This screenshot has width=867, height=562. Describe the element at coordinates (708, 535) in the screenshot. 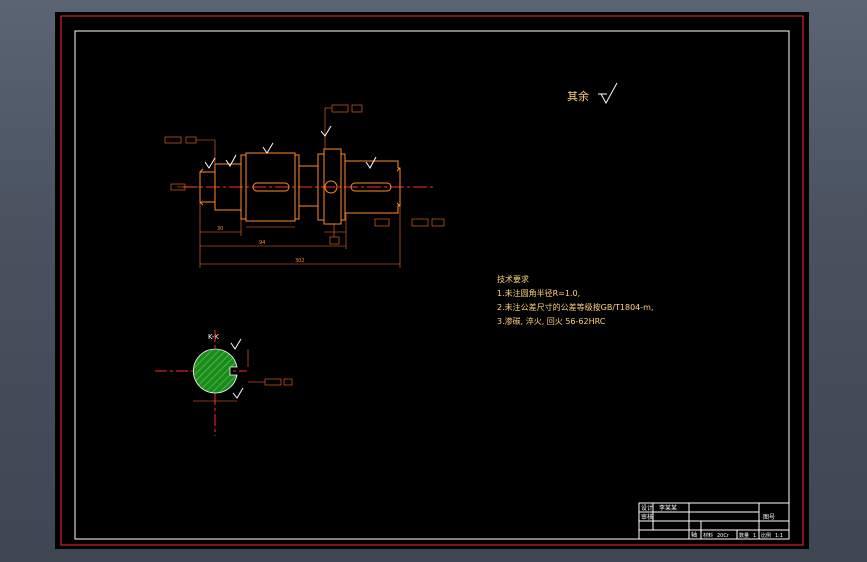

I see `tb-material-label: 材料` at that location.